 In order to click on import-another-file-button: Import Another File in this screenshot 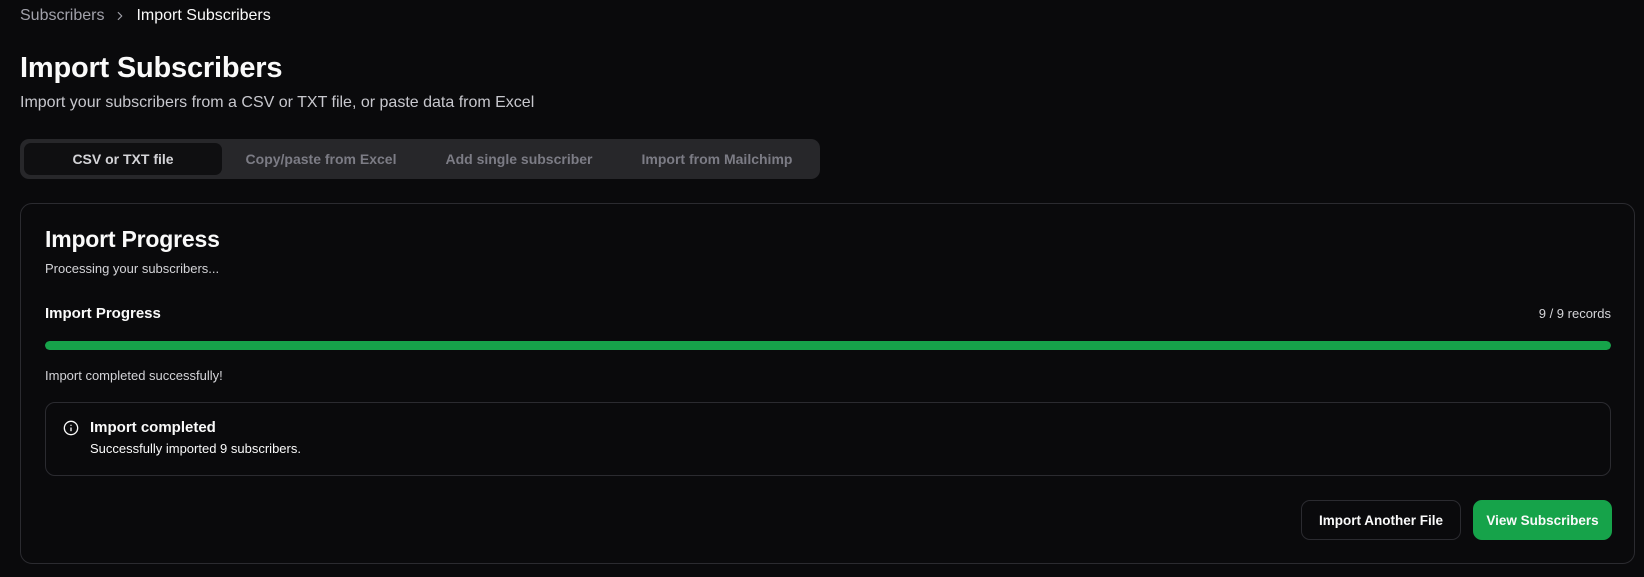, I will do `click(1381, 520)`.